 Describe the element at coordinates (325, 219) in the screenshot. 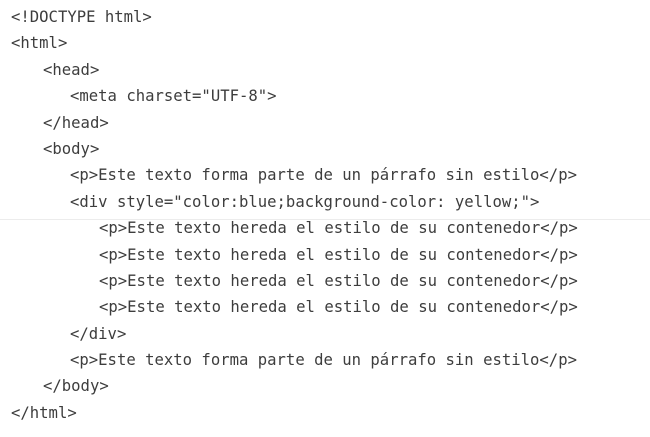

I see `divider-line` at that location.